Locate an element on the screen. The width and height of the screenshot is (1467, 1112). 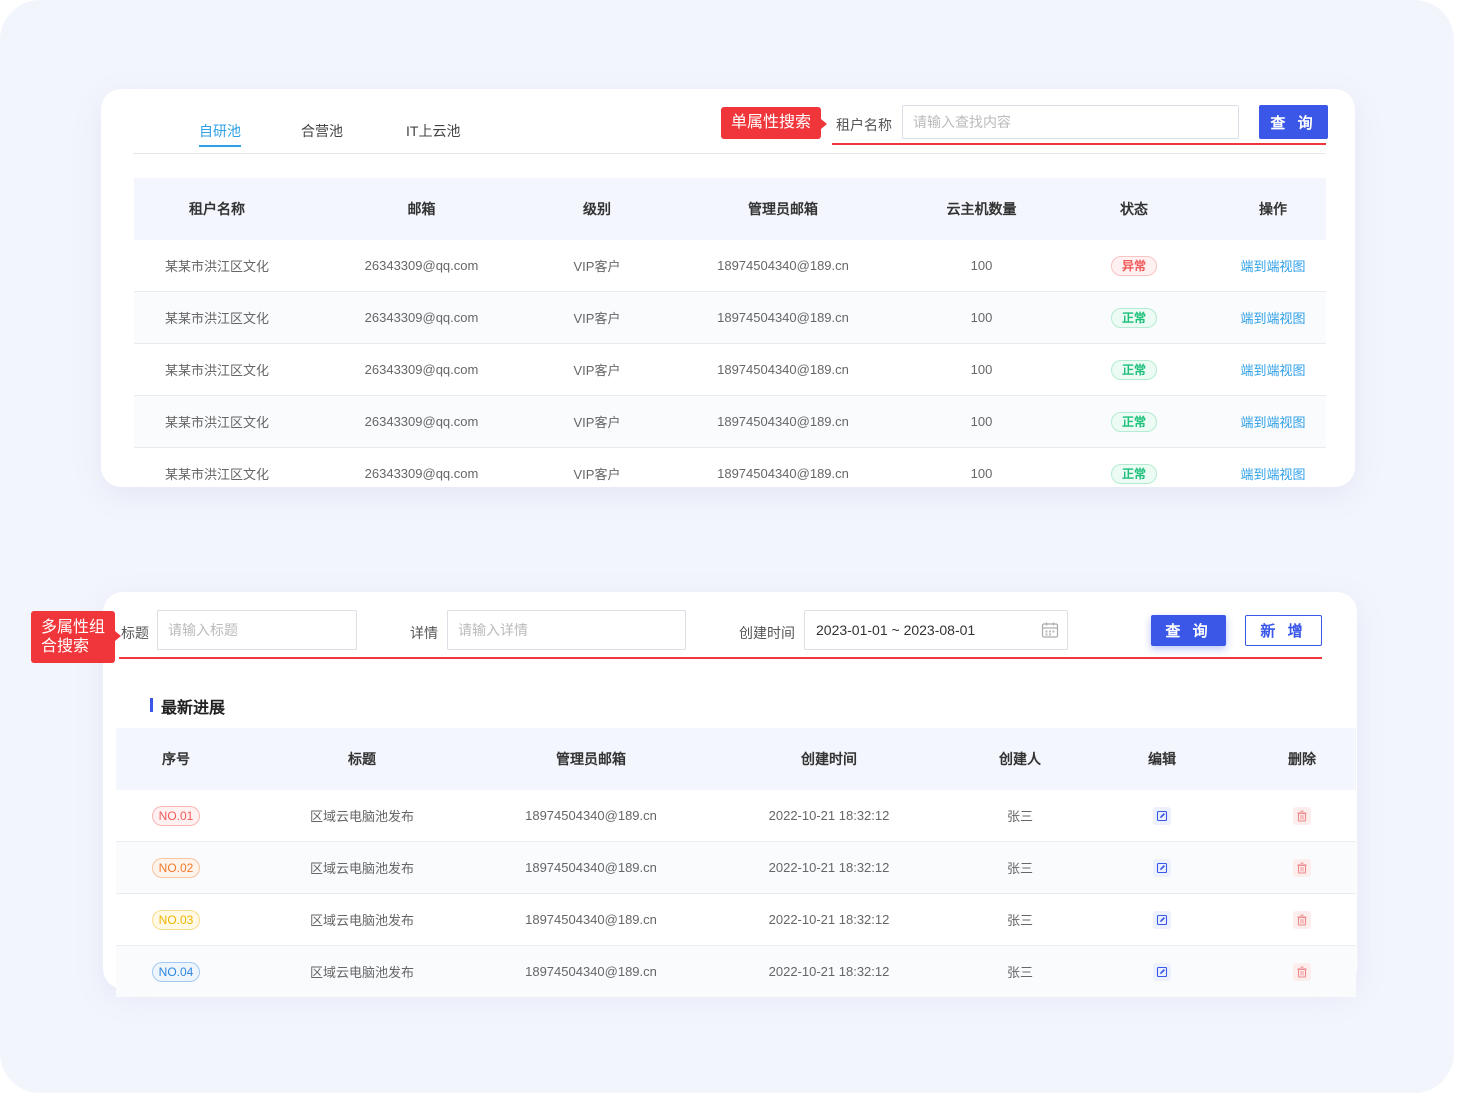
column-header: 标题 is located at coordinates (362, 759).